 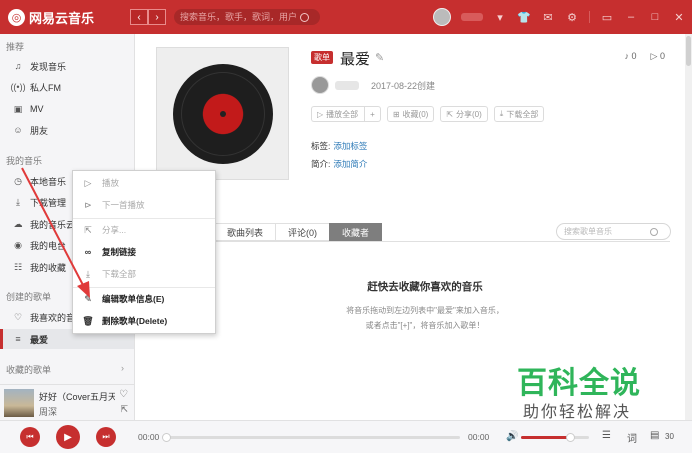 What do you see at coordinates (48, 245) in the screenshot?
I see `sidebar-item-label: 我的电台` at bounding box center [48, 245].